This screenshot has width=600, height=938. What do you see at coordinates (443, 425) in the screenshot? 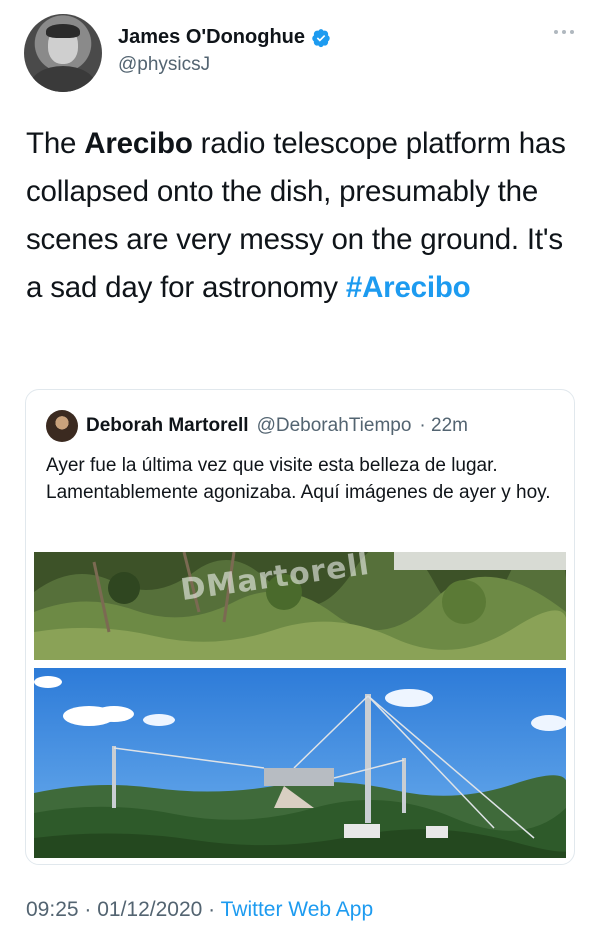
I see `quoted-tweet-time: · 22m` at bounding box center [443, 425].